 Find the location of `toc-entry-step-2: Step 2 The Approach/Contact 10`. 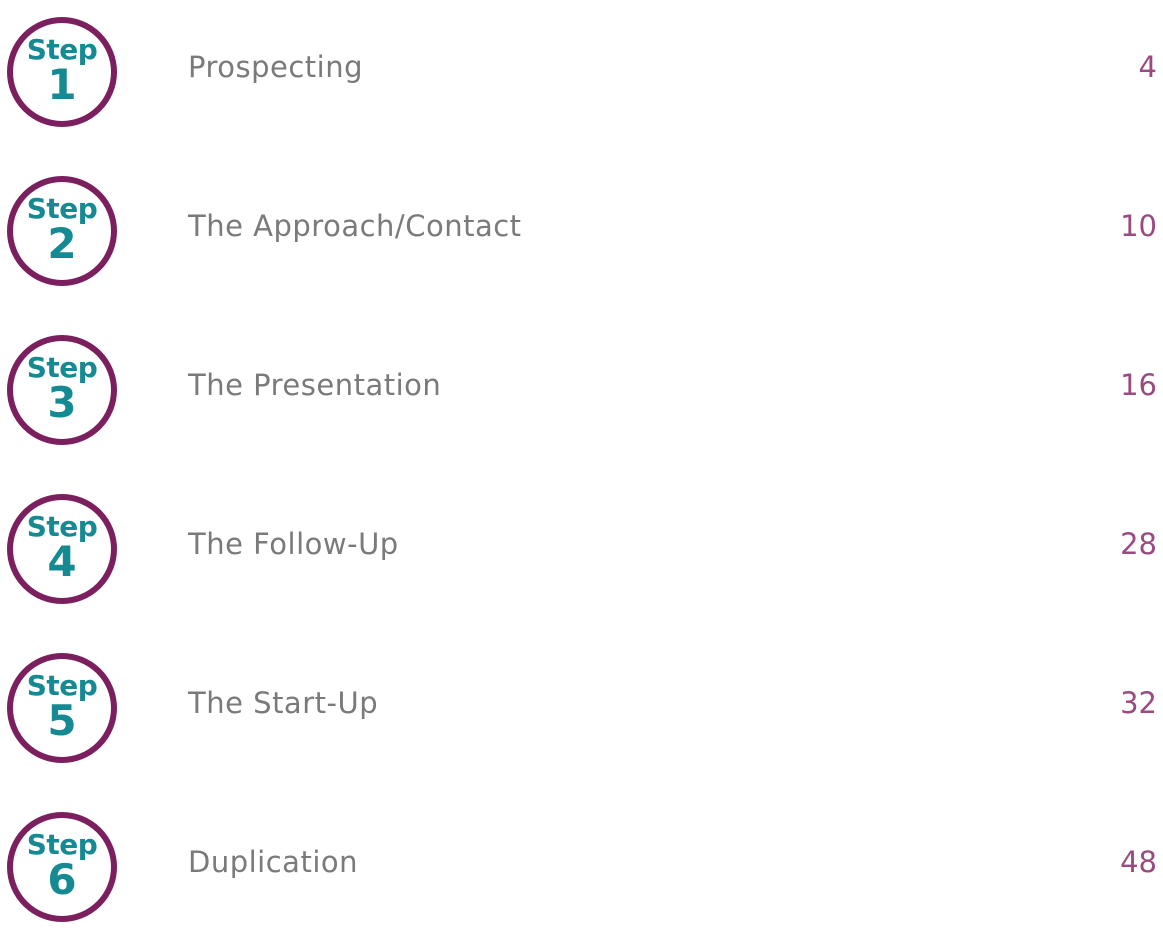

toc-entry-step-2: Step 2 The Approach/Contact 10 is located at coordinates (581, 241).